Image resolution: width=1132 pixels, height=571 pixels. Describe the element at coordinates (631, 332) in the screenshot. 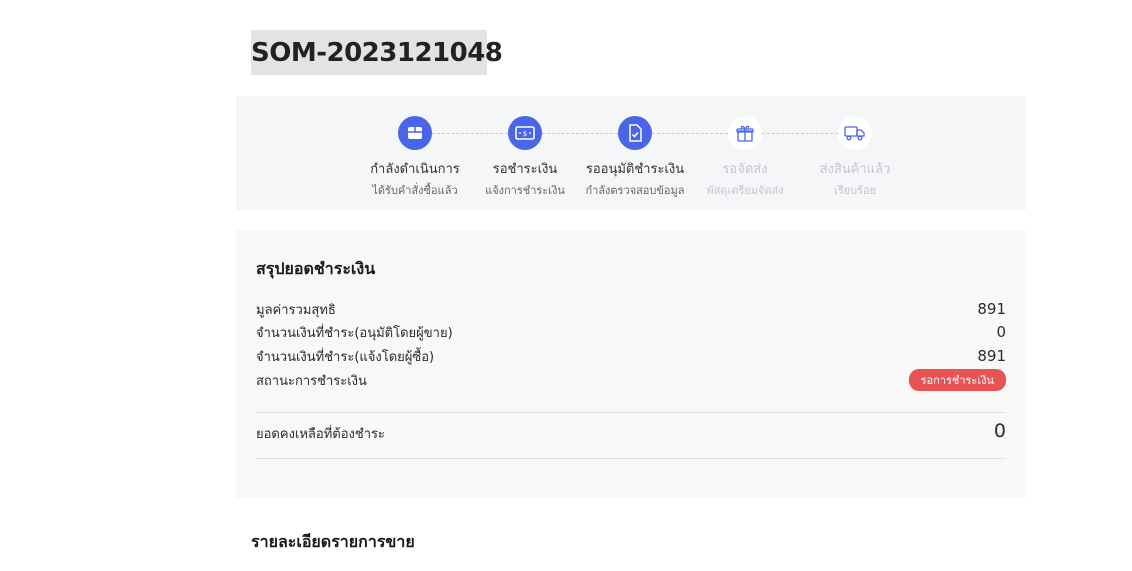

I see `summary-row-paid-approved: จำนวนเงินที่ชำระ(อนุมัติโดยผู้ขาย) 0` at that location.